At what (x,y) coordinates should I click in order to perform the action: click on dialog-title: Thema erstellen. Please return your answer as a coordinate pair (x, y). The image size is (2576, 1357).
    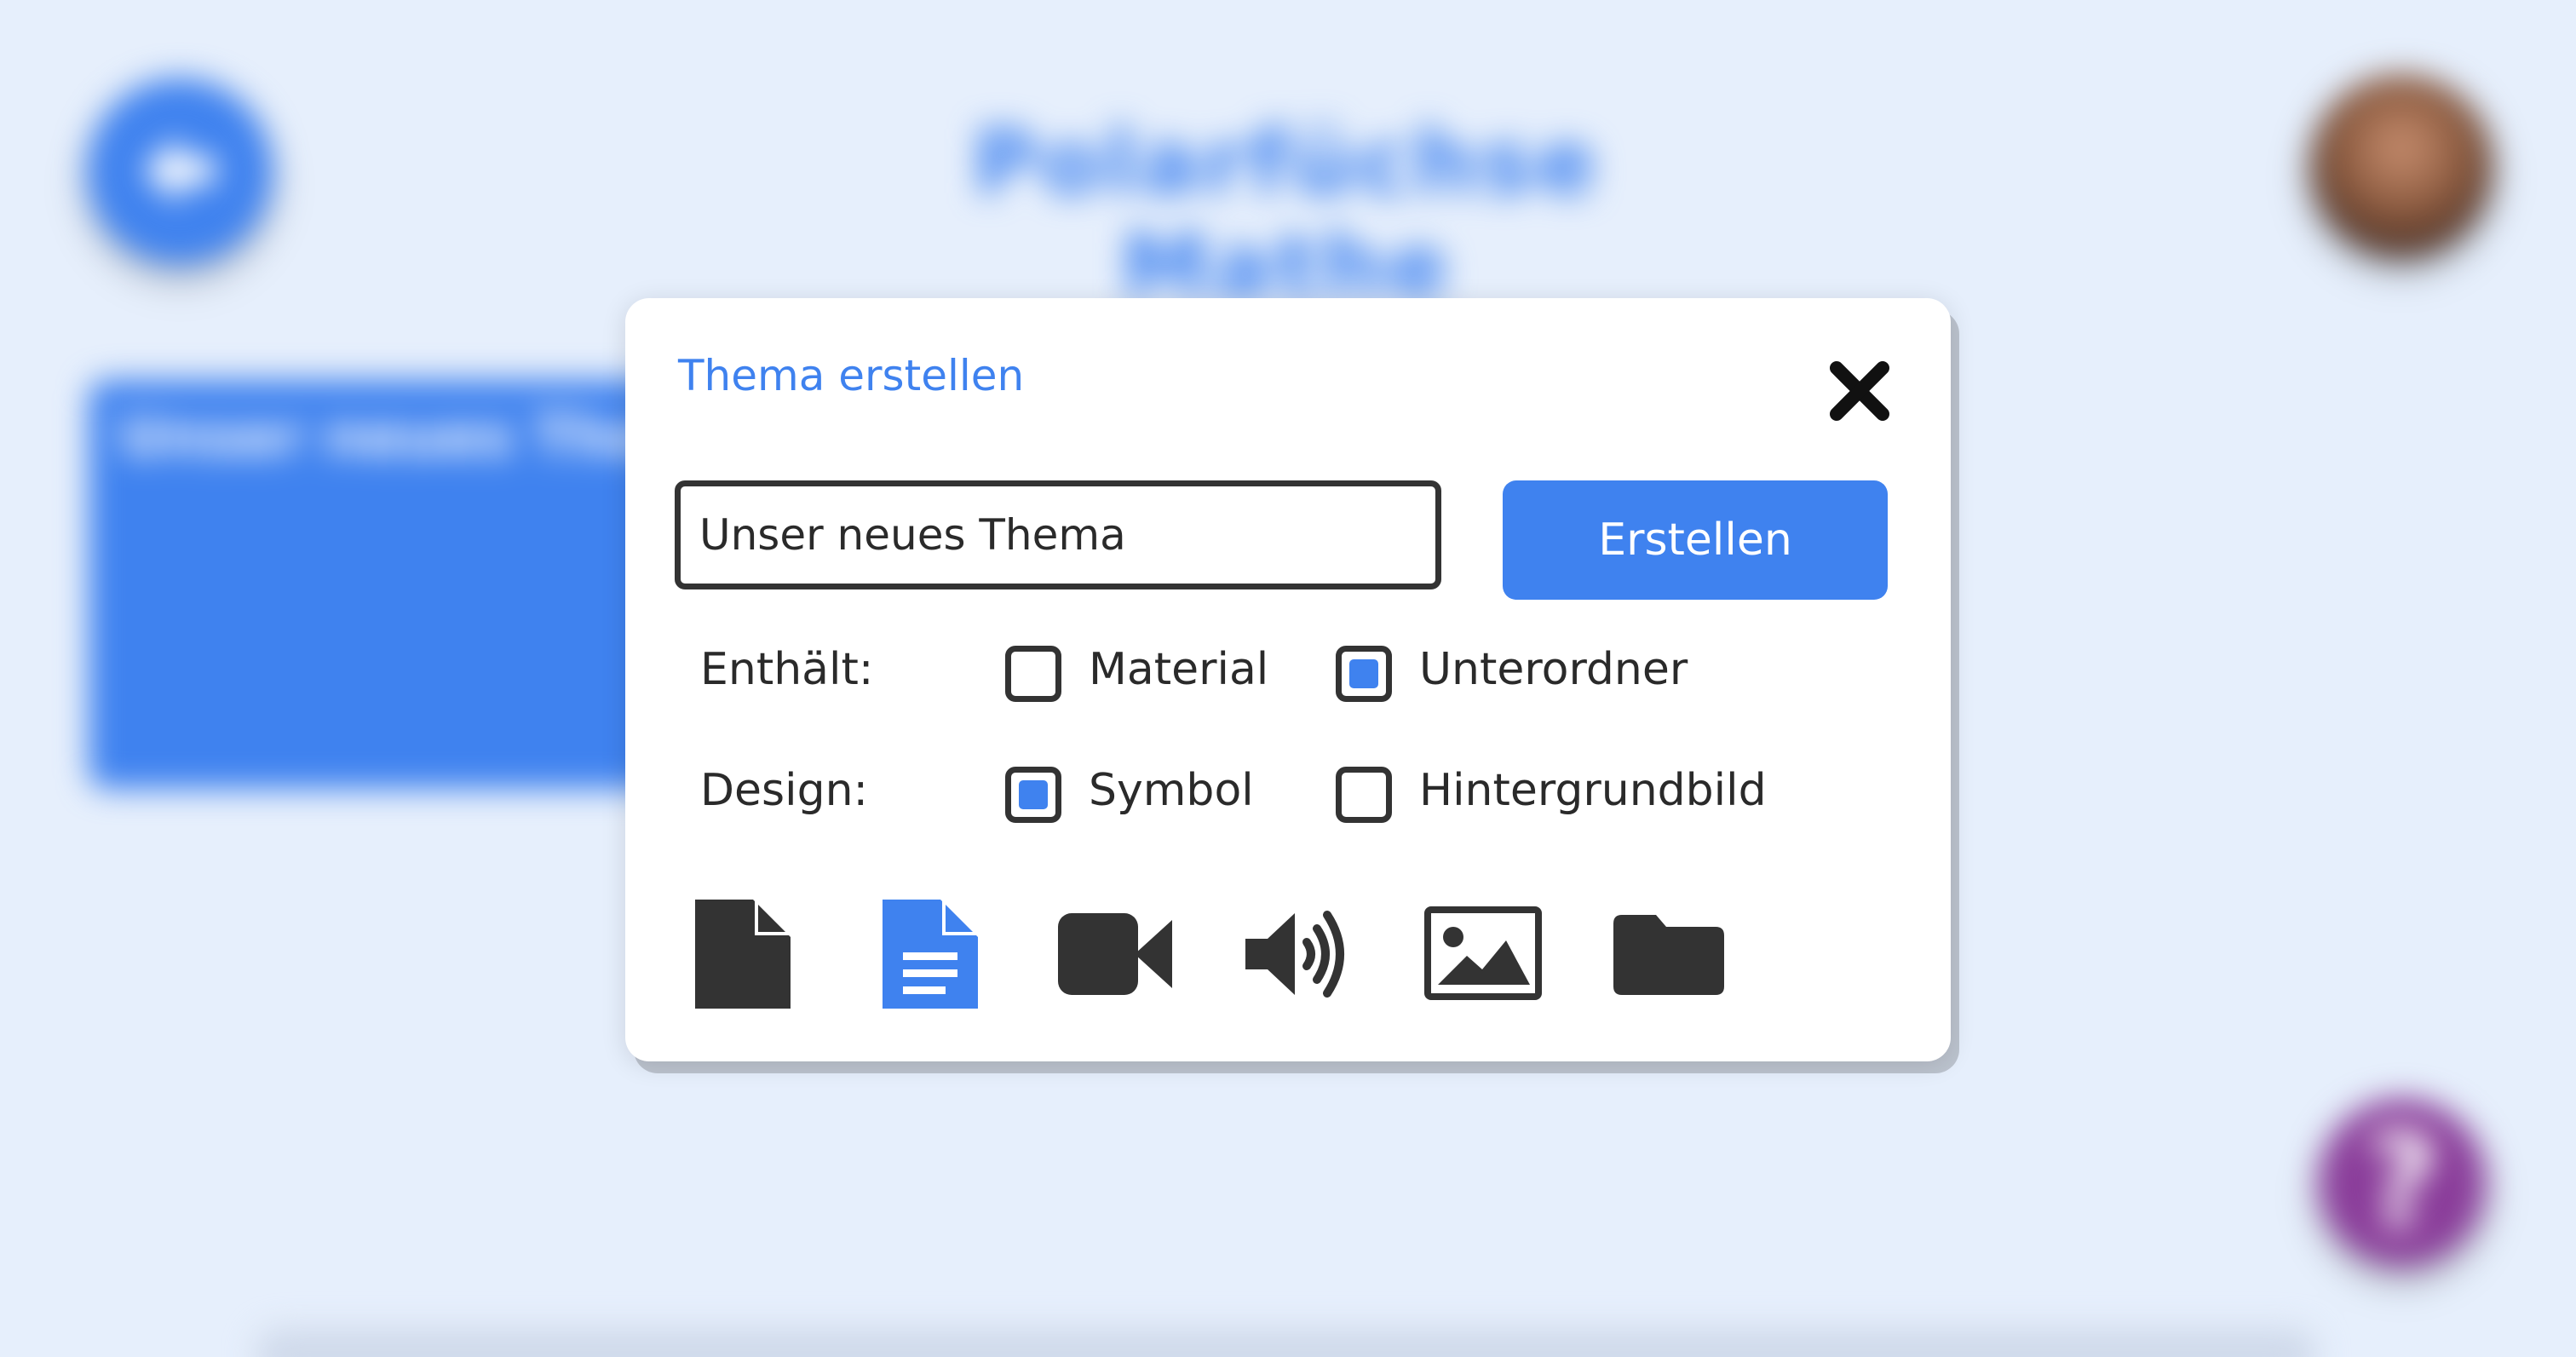
    Looking at the image, I should click on (852, 376).